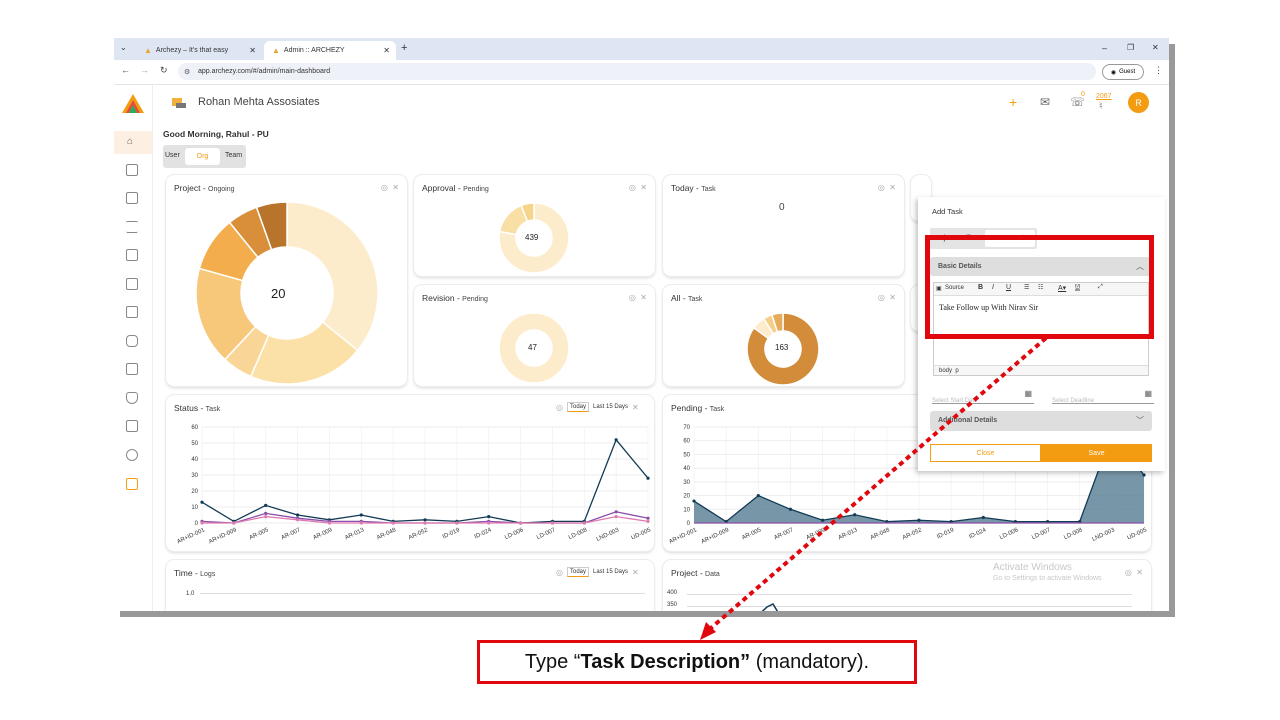 This screenshot has width=1280, height=720. I want to click on callout-emphasis: Task Description”, so click(665, 661).